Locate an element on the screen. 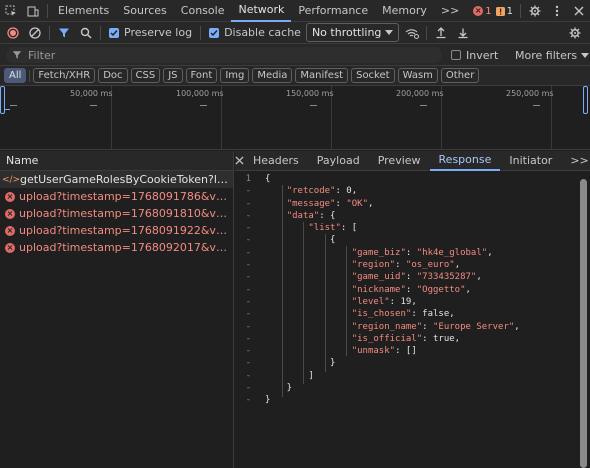 The image size is (590, 468). code-text: "region": "os_euro", is located at coordinates (406, 265).